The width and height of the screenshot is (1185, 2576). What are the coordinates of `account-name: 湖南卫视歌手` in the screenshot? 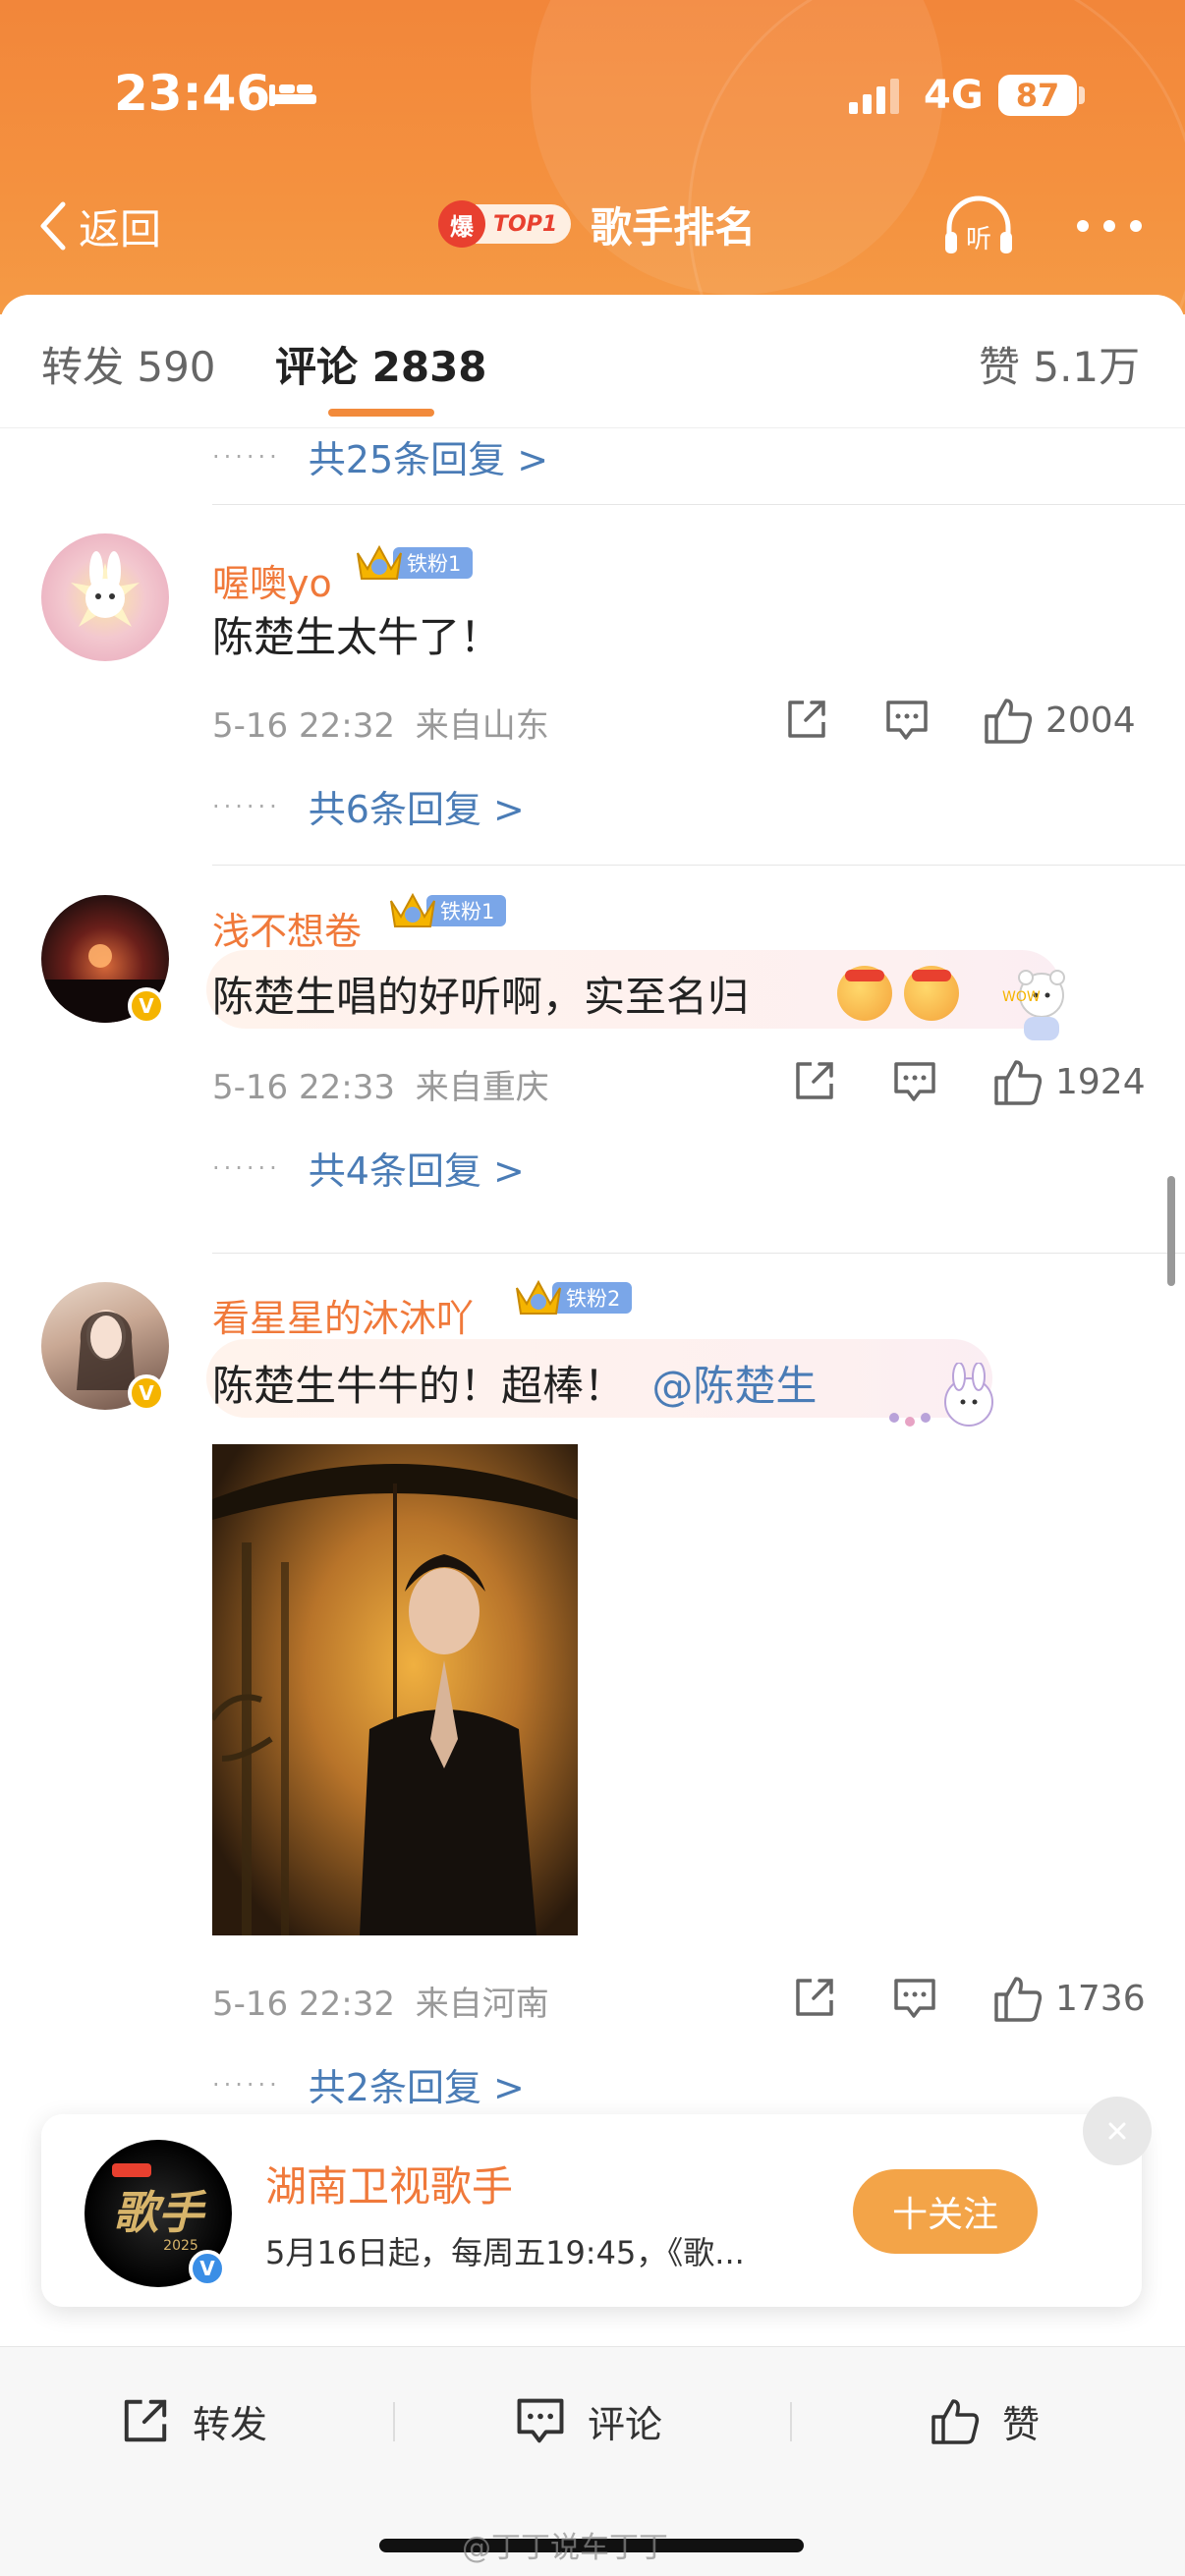 It's located at (389, 2183).